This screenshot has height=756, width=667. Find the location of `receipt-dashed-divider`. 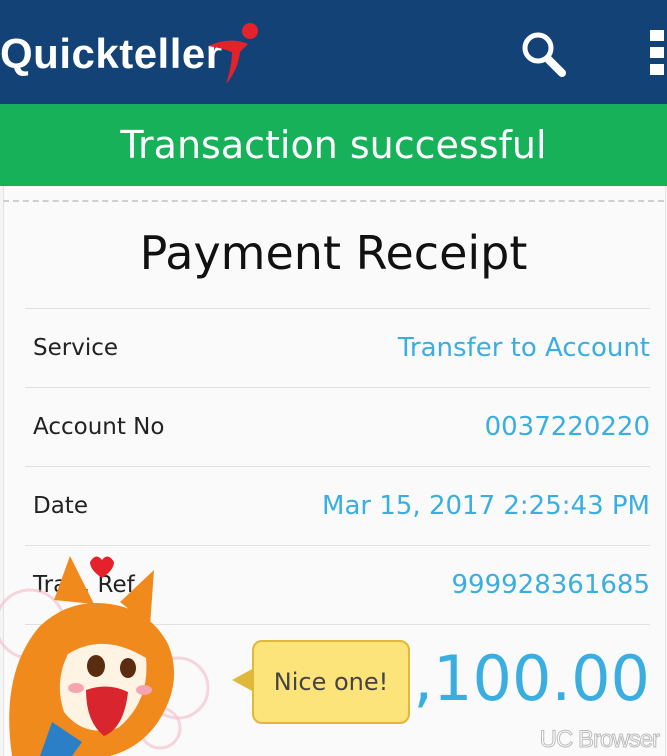

receipt-dashed-divider is located at coordinates (333, 201).